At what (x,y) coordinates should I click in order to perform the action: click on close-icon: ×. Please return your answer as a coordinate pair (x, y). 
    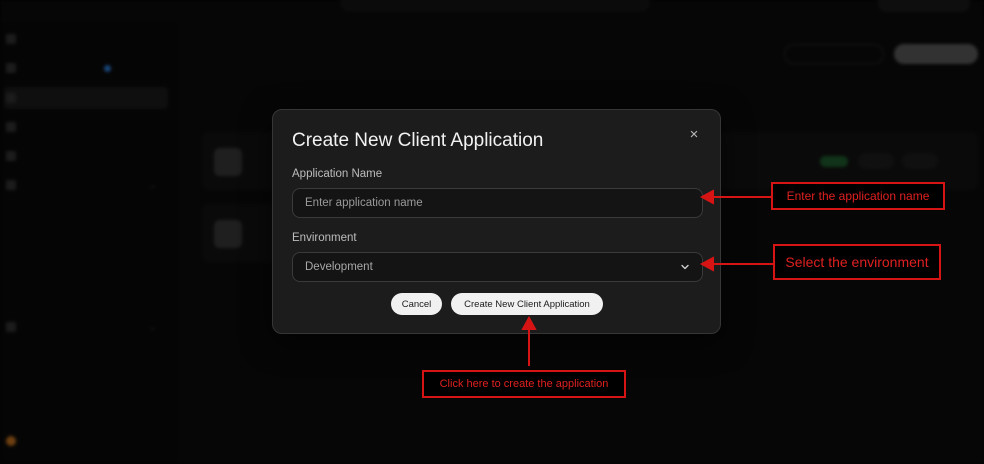
    Looking at the image, I should click on (694, 134).